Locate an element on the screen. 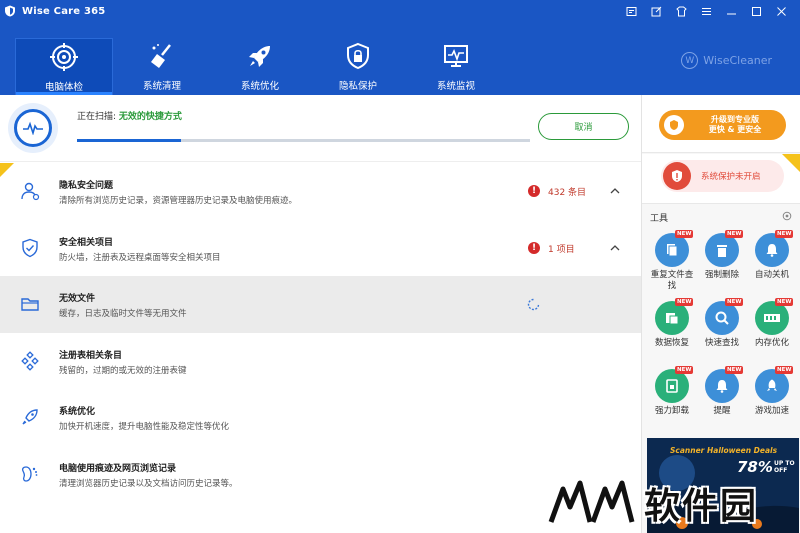  tool-reminder: NEW 提醒 is located at coordinates (722, 396).